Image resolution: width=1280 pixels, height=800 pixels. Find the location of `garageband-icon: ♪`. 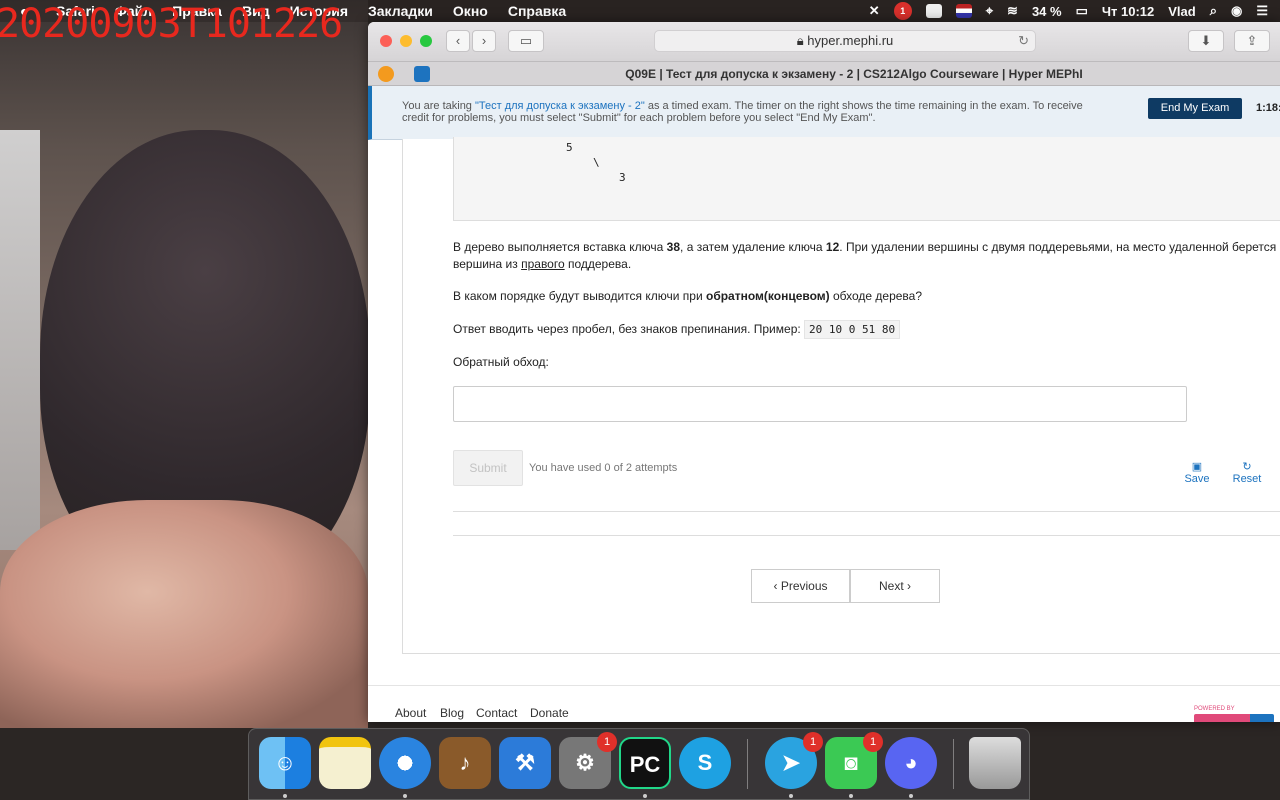

garageband-icon: ♪ is located at coordinates (465, 763).